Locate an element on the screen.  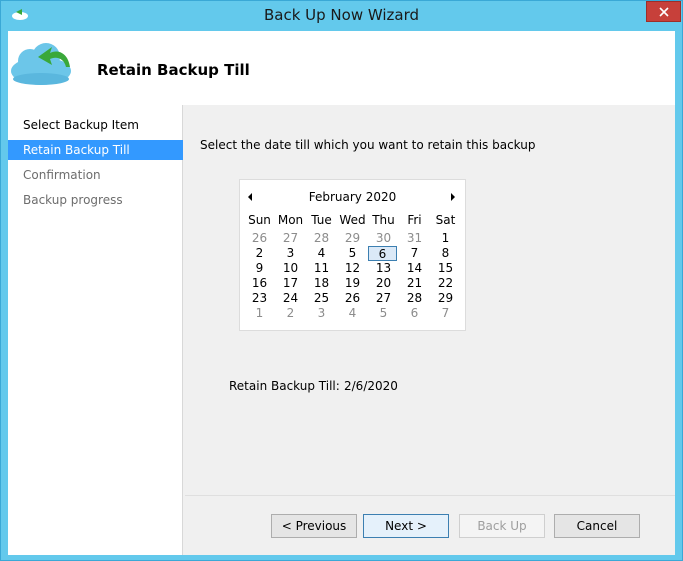
close-button is located at coordinates (663, 11).